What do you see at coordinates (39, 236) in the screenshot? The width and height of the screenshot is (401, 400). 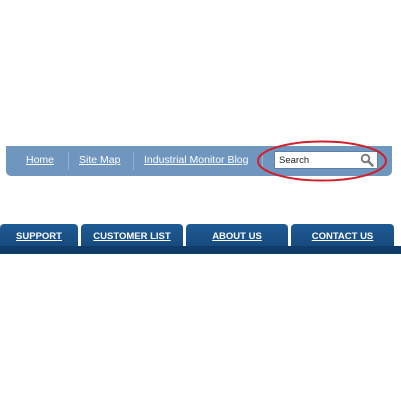 I see `tab-support: SUPPORT` at bounding box center [39, 236].